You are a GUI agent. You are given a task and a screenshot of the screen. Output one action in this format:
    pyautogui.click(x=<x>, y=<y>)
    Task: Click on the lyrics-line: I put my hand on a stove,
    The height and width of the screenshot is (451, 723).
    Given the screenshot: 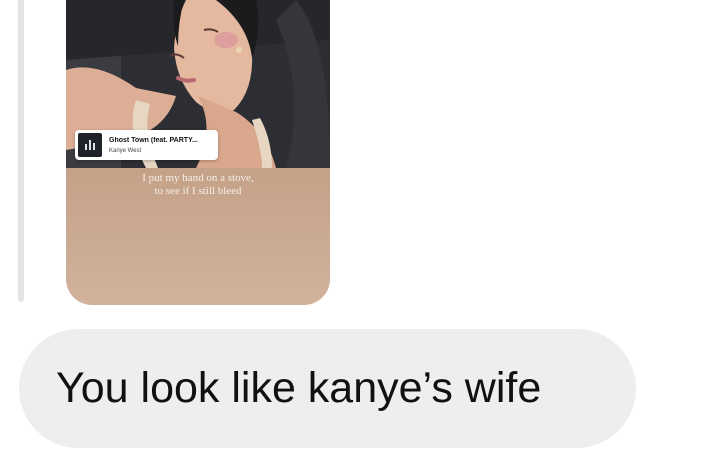 What is the action you would take?
    pyautogui.click(x=198, y=178)
    